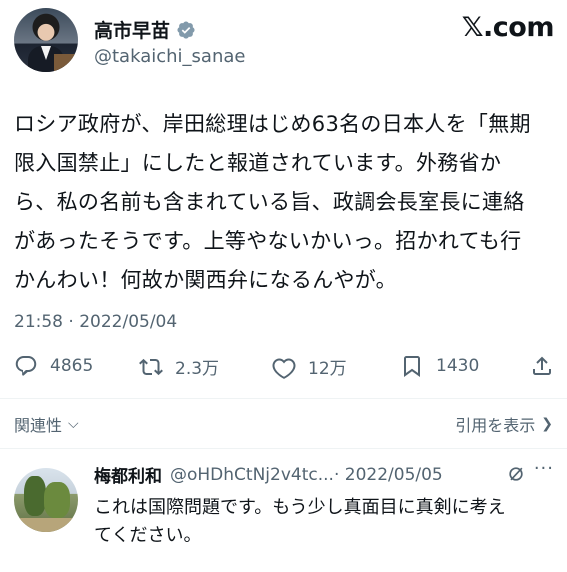 This screenshot has width=567, height=572. Describe the element at coordinates (38, 425) in the screenshot. I see `sort-relevance-label: 関連性` at that location.